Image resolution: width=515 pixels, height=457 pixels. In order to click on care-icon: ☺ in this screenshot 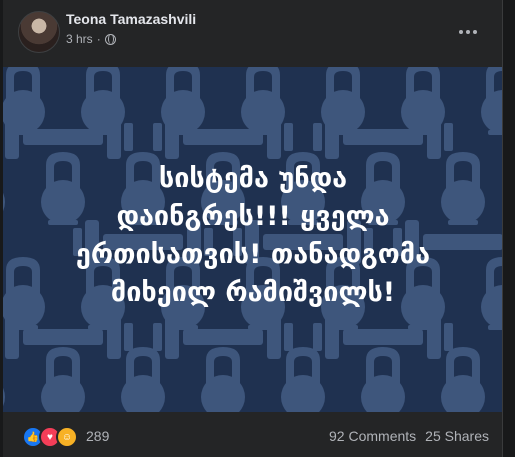, I will do `click(67, 437)`.